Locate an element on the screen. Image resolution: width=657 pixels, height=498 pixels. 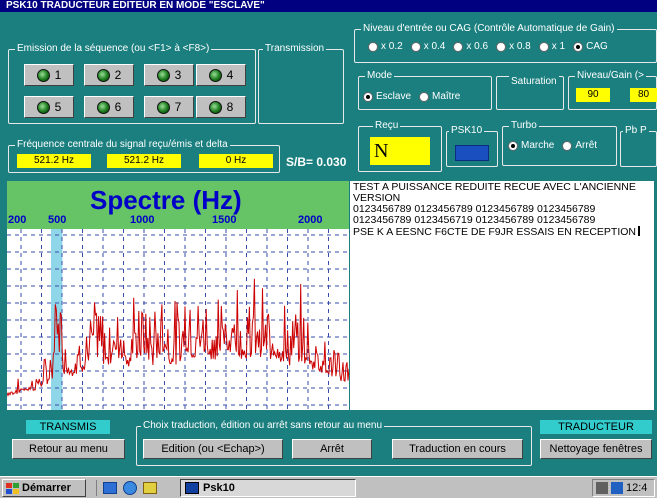
level-option-cag: CAG is located at coordinates (590, 46).